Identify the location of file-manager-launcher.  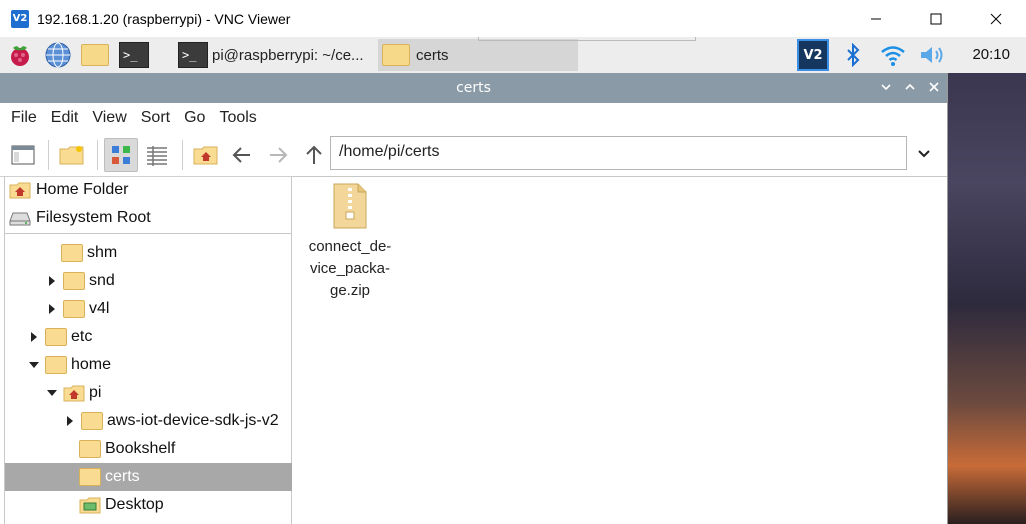
(95, 55).